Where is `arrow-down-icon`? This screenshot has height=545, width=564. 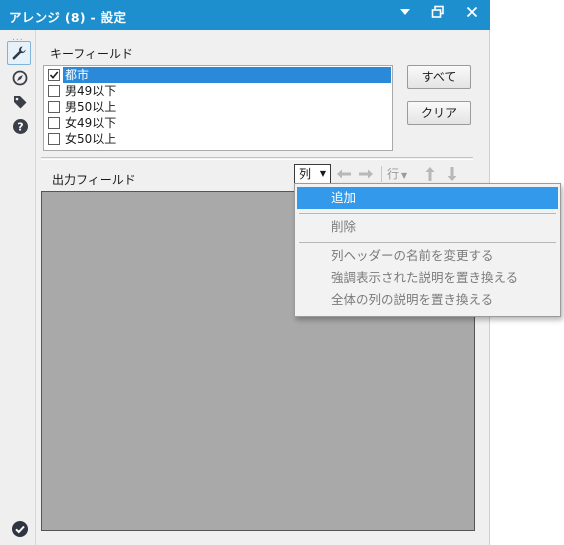
arrow-down-icon is located at coordinates (452, 174).